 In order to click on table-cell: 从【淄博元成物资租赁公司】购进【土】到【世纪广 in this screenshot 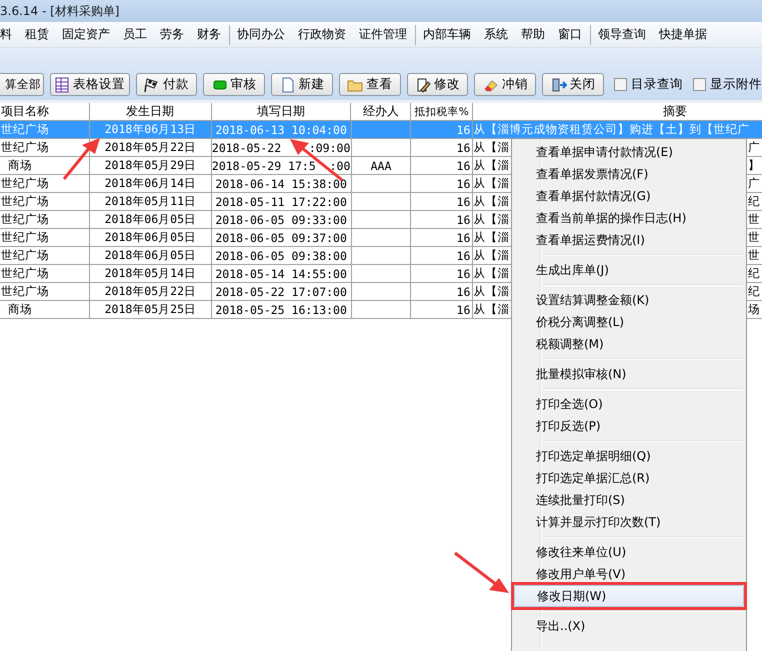, I will do `click(611, 129)`.